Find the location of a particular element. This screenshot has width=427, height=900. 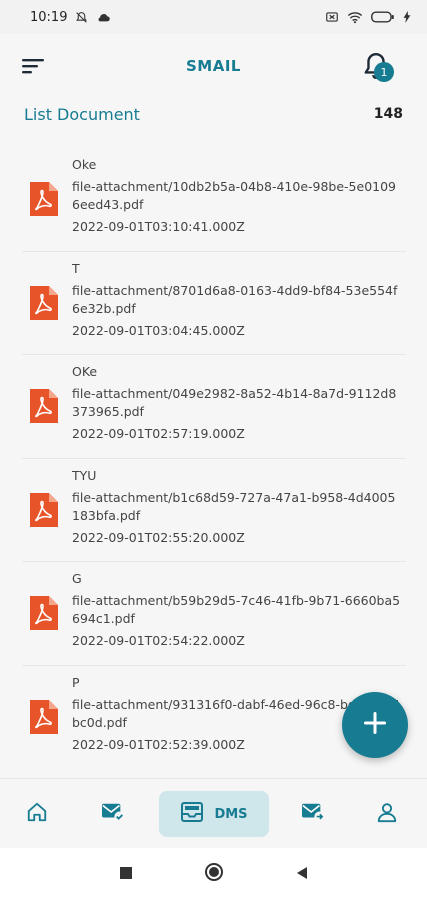

document-name: Oke is located at coordinates (84, 164).